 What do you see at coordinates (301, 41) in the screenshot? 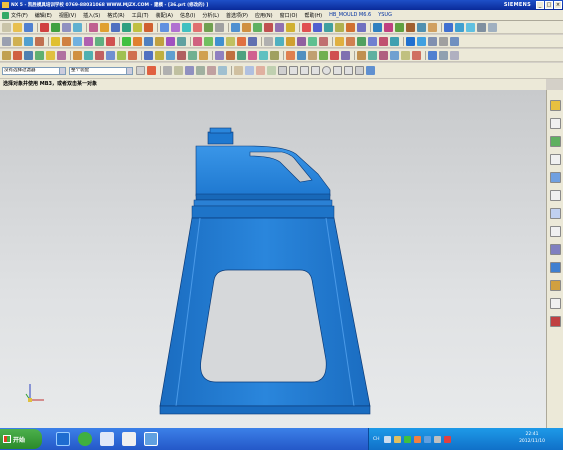
I see `offset-face-icon` at bounding box center [301, 41].